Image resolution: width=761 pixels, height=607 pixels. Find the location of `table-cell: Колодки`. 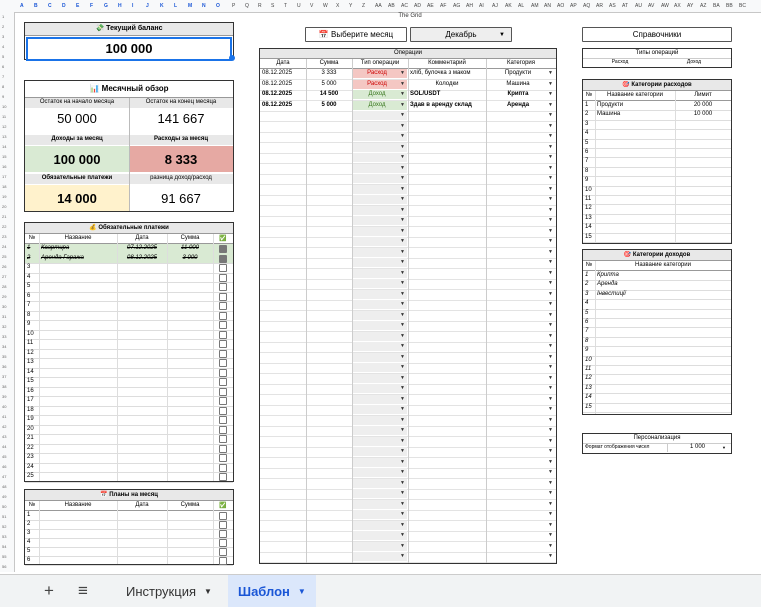

table-cell: Колодки is located at coordinates (447, 84).